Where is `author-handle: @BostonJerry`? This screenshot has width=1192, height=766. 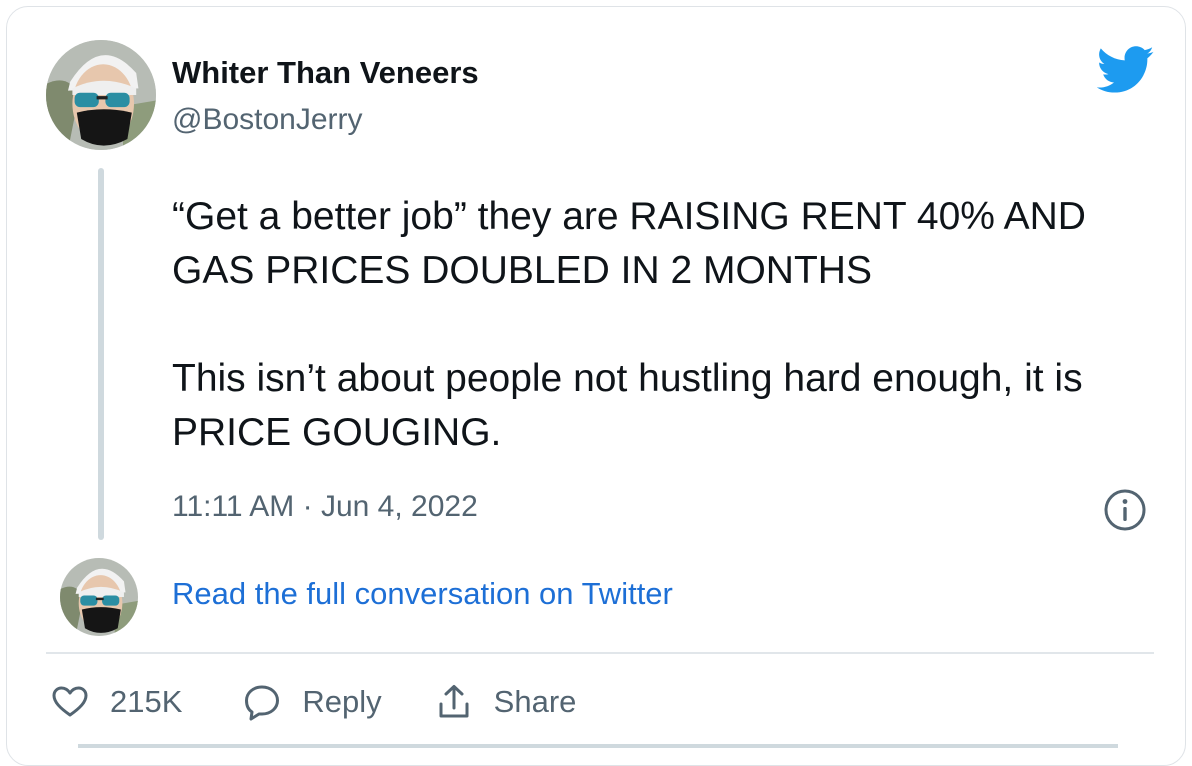 author-handle: @BostonJerry is located at coordinates (267, 120).